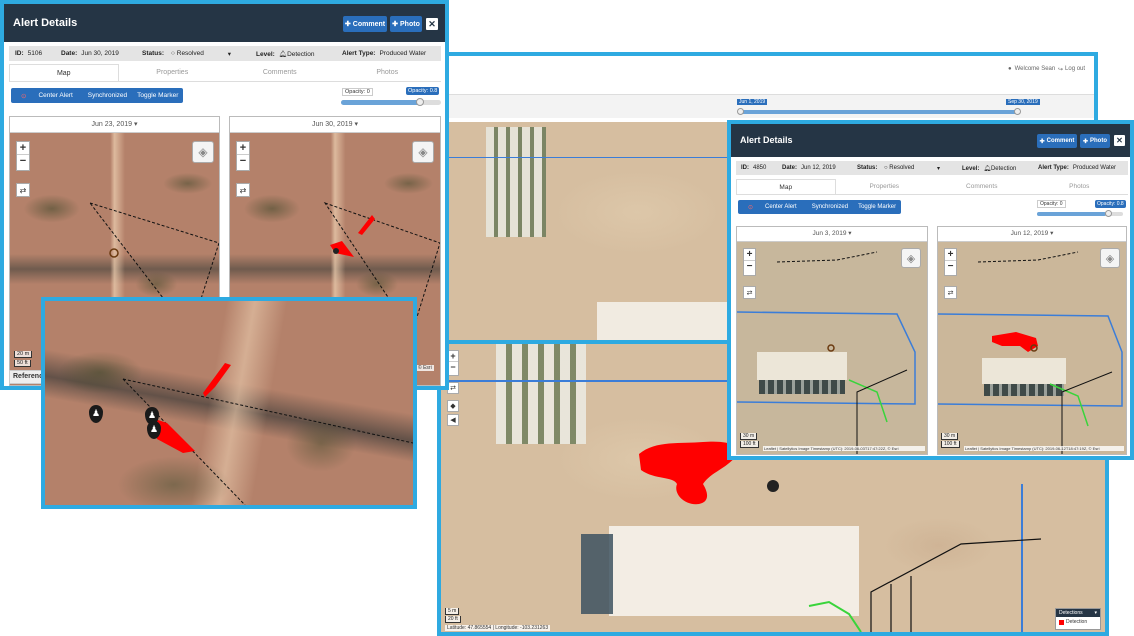 Image resolution: width=1134 pixels, height=636 pixels. What do you see at coordinates (768, 106) in the screenshot?
I see `timeline-bar` at bounding box center [768, 106].